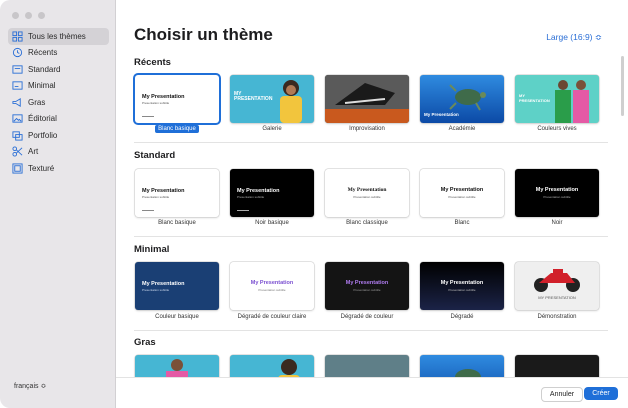 Image resolution: width=628 pixels, height=408 pixels. I want to click on sidebar-item-standard: Standard, so click(58, 69).